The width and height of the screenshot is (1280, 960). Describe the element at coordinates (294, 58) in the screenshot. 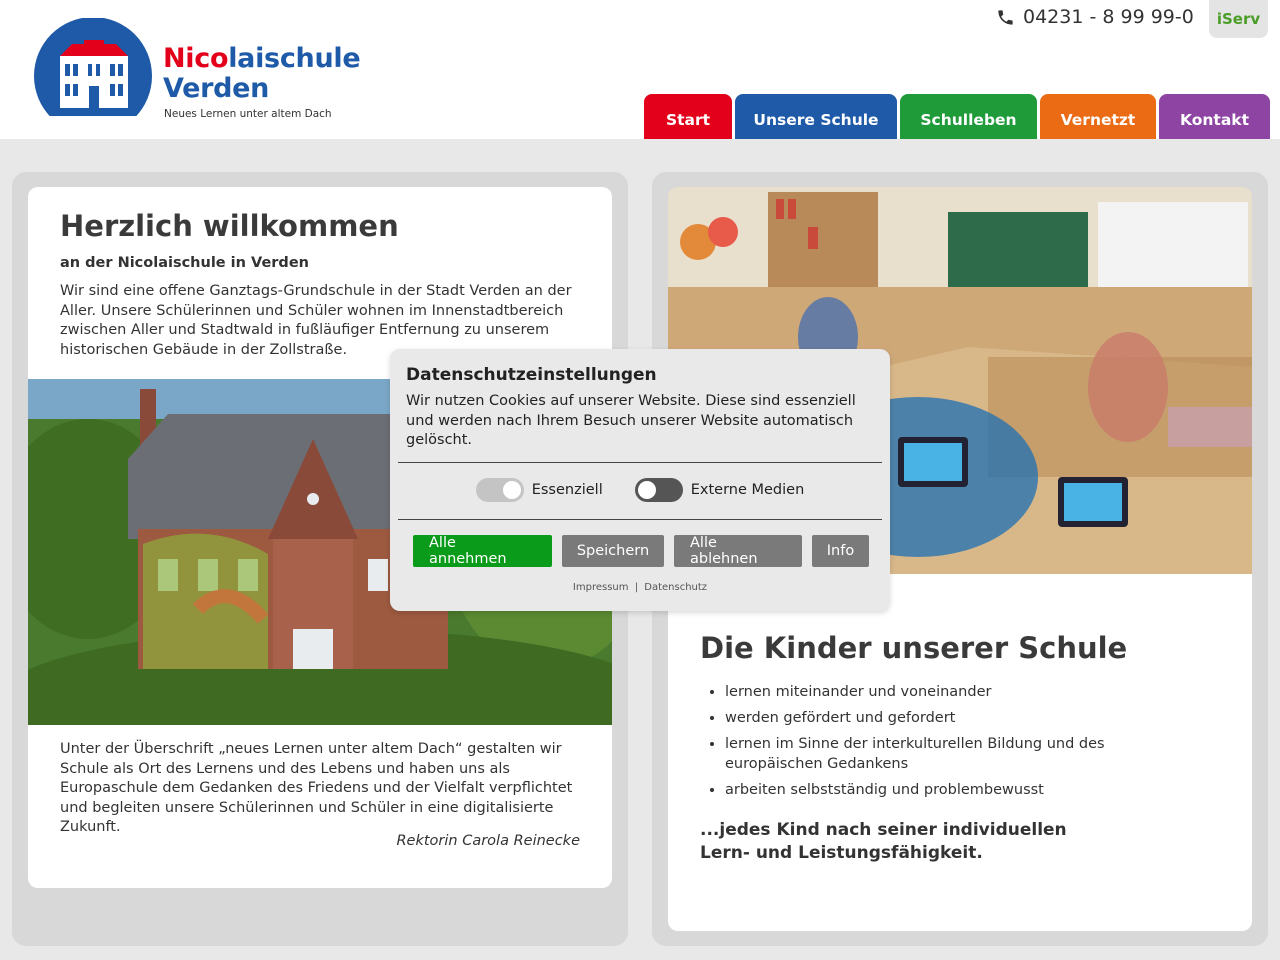

I see `school-name-rest: laischule` at that location.